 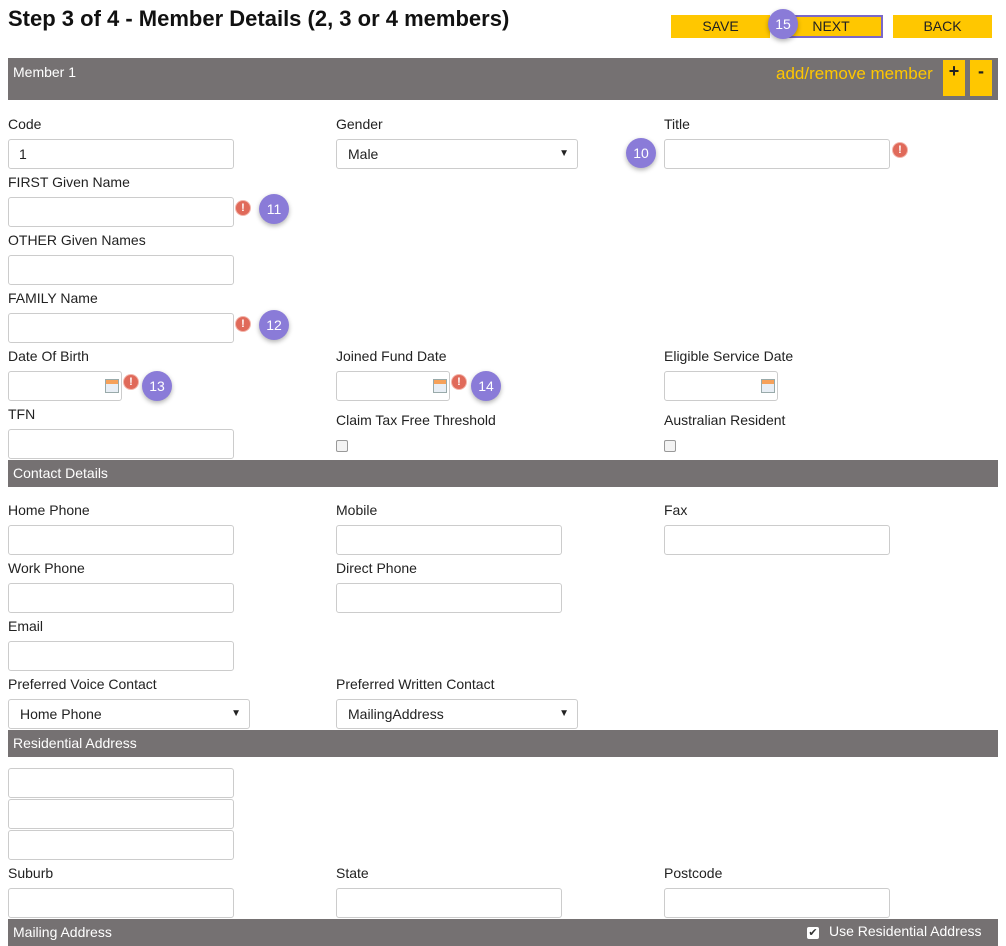 I want to click on state-label: State, so click(x=352, y=873).